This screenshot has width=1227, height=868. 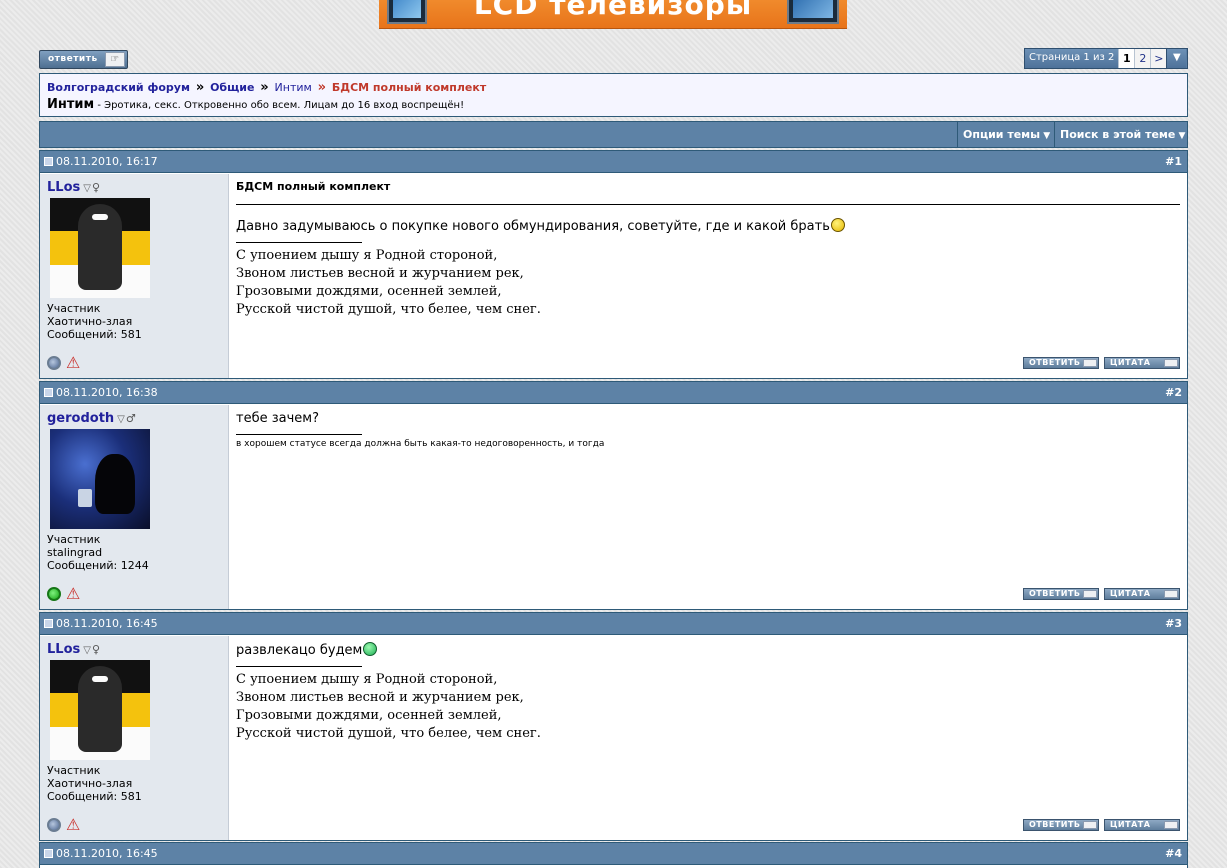 What do you see at coordinates (134, 552) in the screenshot?
I see `user-title-block: Участник stalingrad Сообщений: 1244` at bounding box center [134, 552].